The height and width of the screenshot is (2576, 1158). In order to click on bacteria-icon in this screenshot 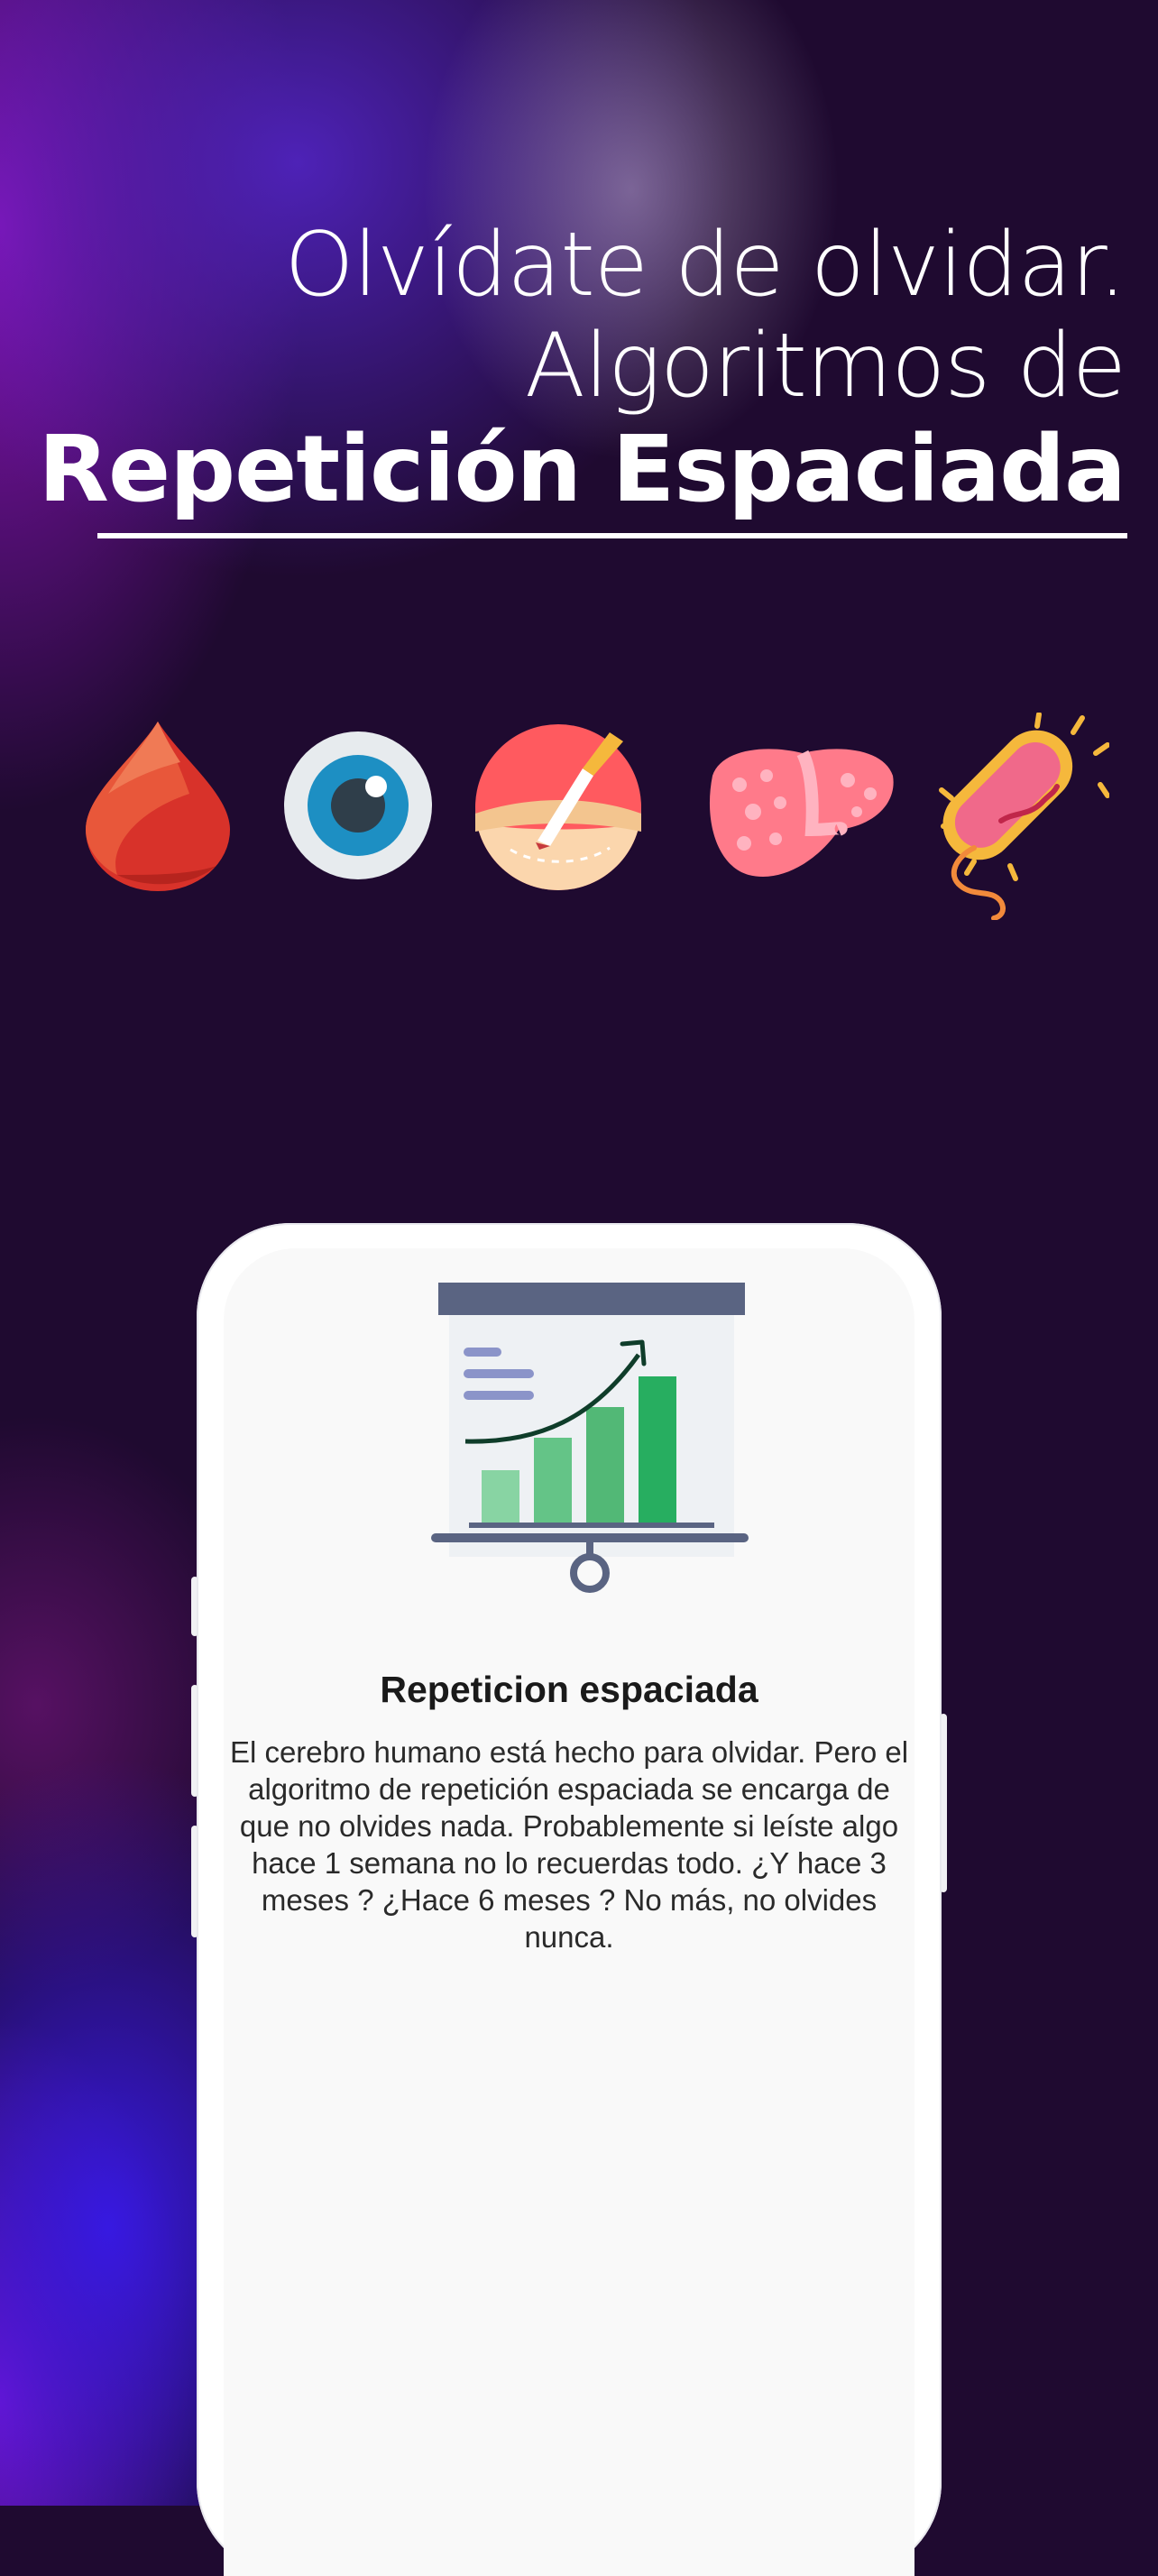, I will do `click(1024, 816)`.